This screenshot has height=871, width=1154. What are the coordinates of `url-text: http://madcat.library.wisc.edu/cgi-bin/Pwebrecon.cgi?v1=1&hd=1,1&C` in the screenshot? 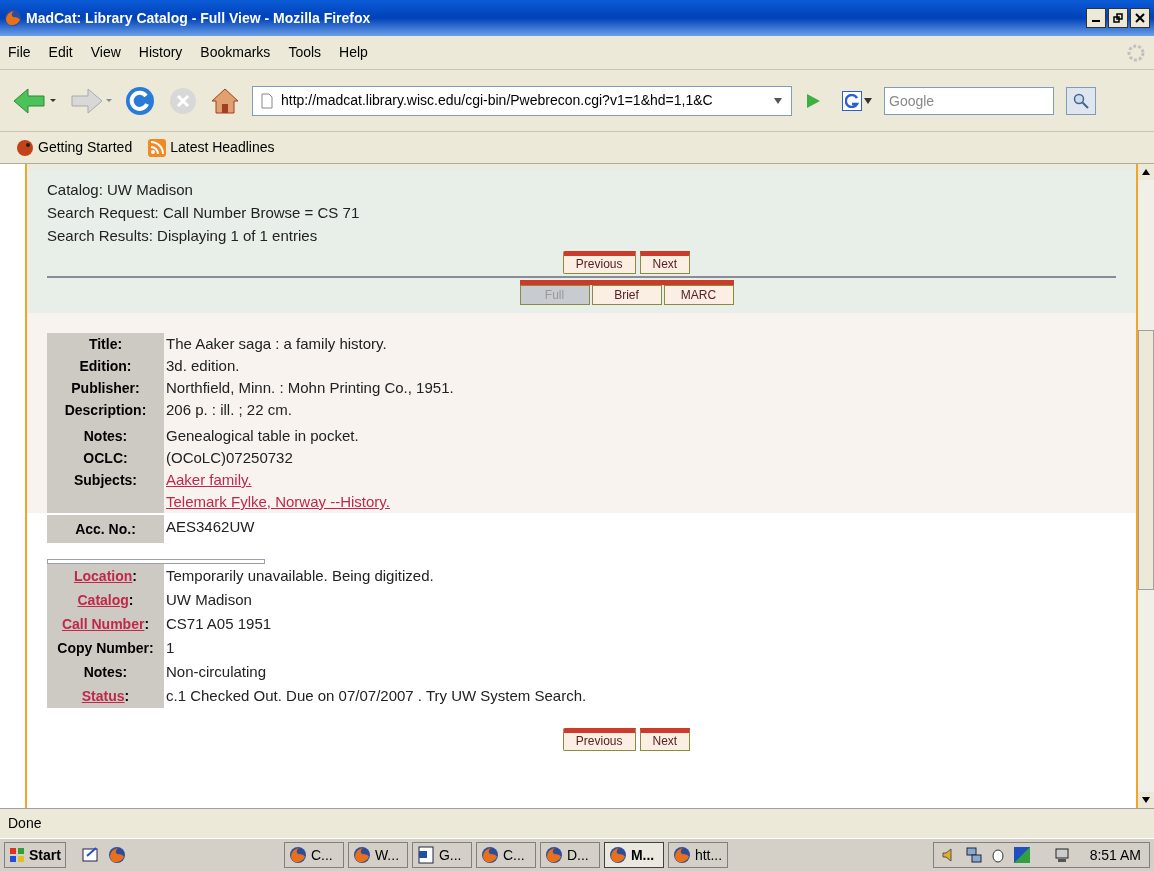 It's located at (497, 100).